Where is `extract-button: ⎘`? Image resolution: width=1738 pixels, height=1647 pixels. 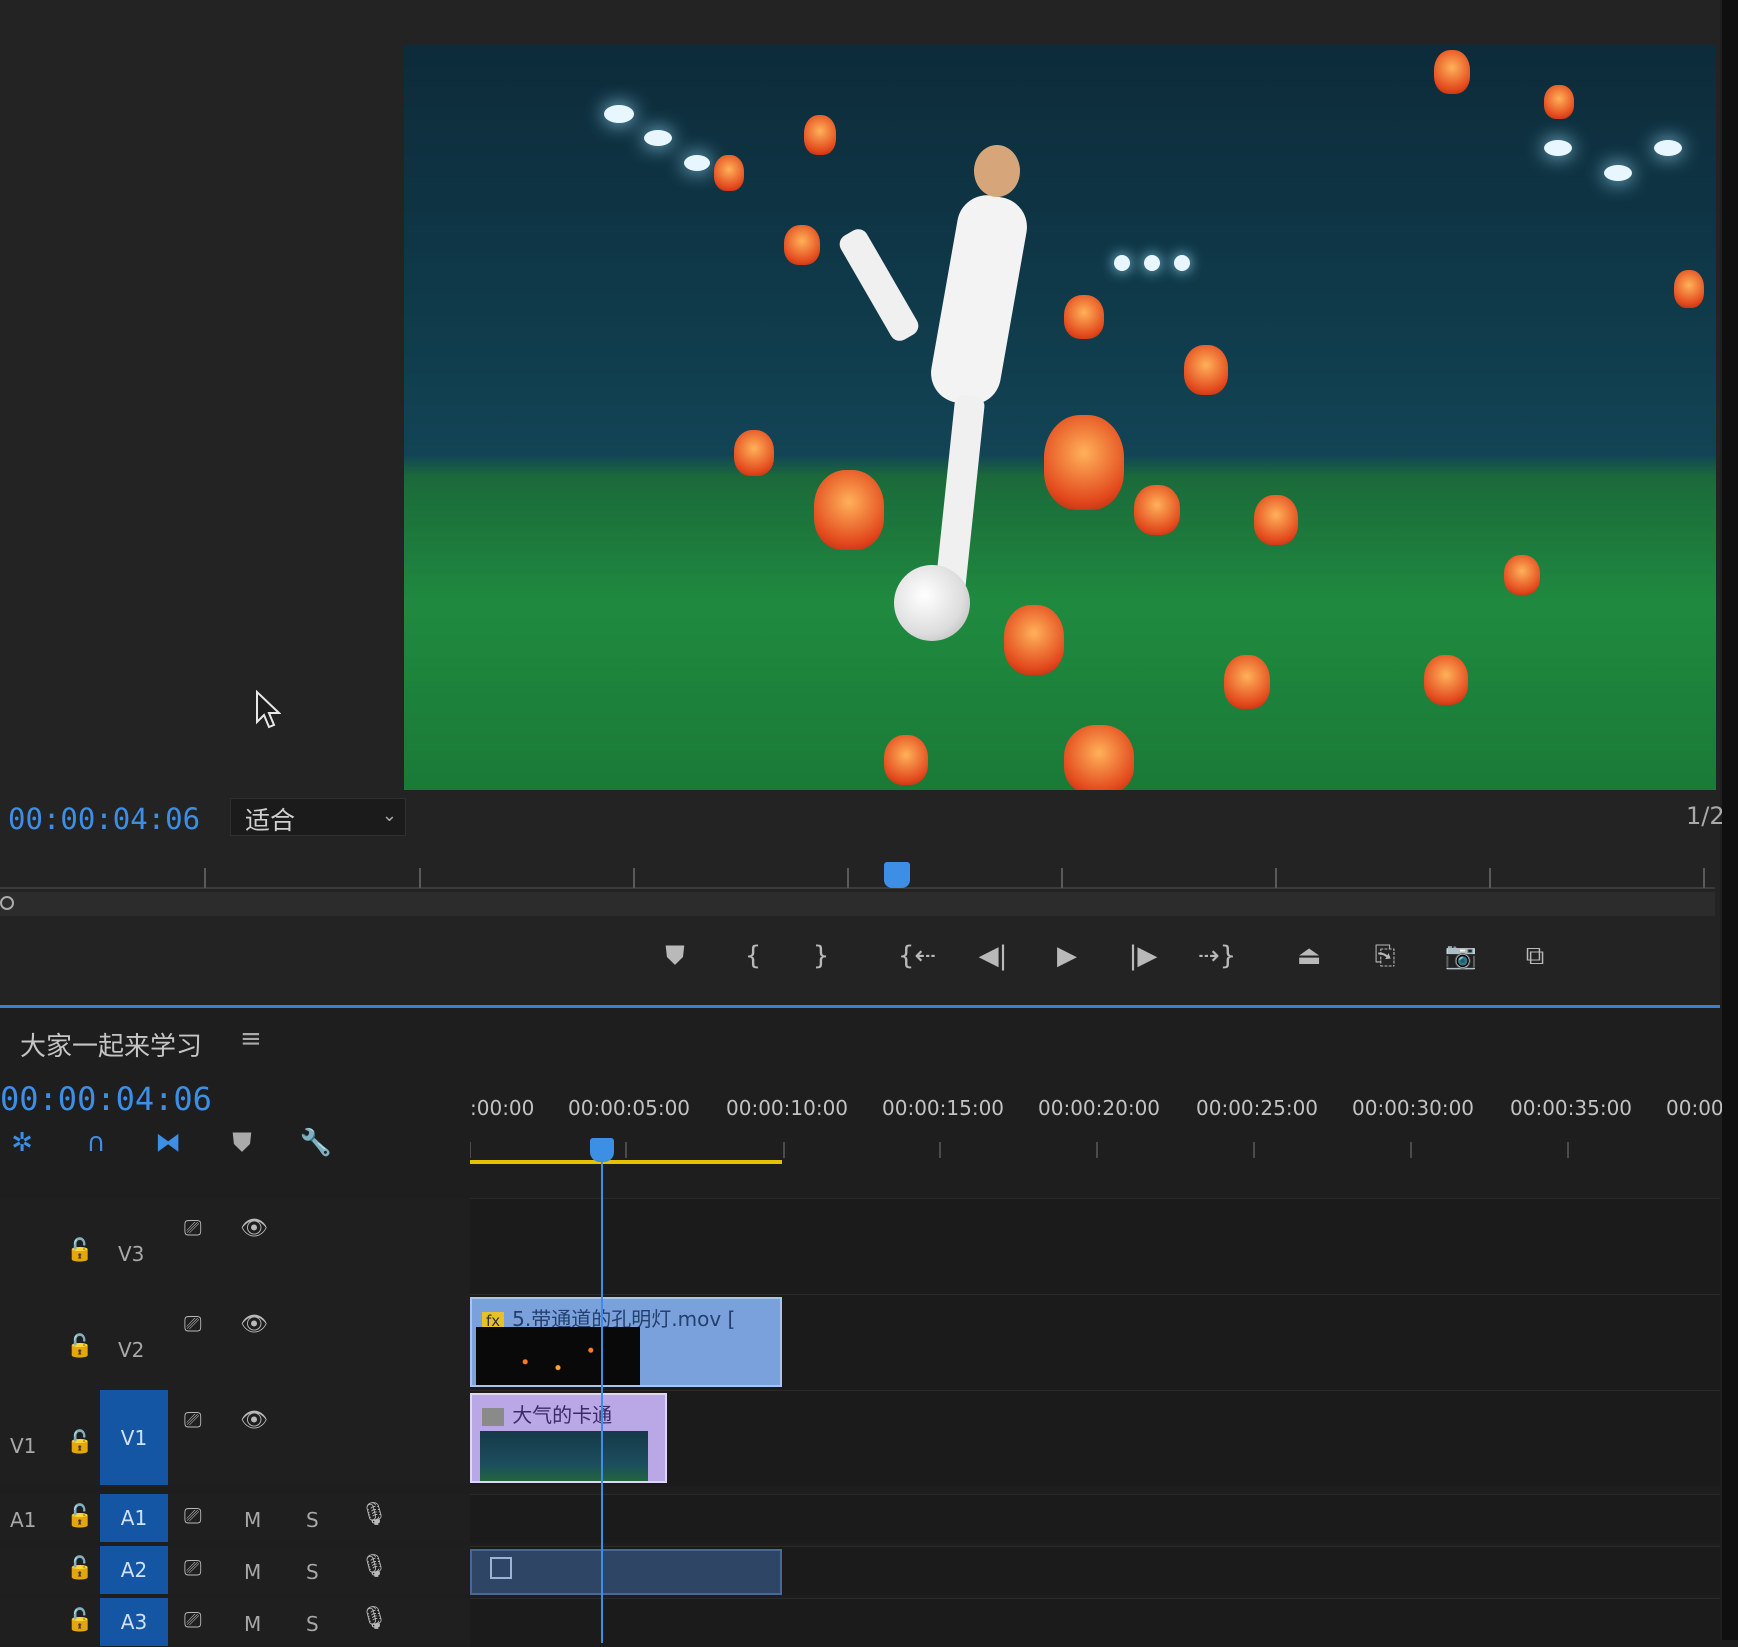 extract-button: ⎘ is located at coordinates (1385, 956).